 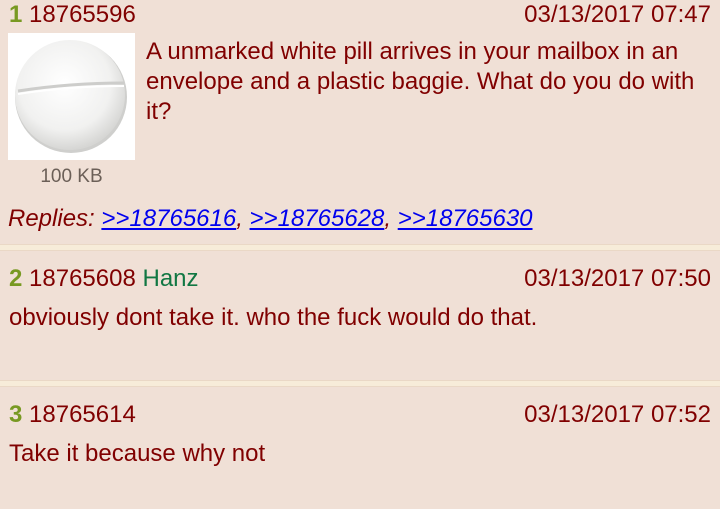 I want to click on post-index: 2, so click(x=16, y=278).